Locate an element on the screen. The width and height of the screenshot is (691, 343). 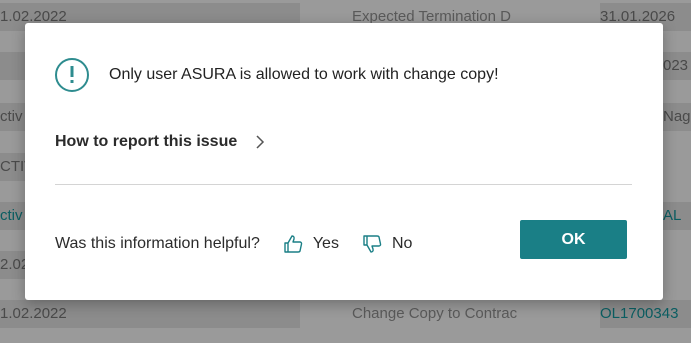
bg-status-text: CTIV is located at coordinates (12, 166).